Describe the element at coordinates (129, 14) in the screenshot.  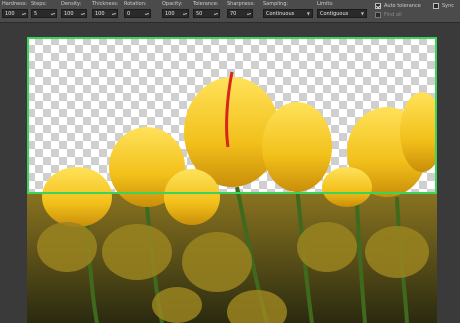
I see `rotation-value: 0` at that location.